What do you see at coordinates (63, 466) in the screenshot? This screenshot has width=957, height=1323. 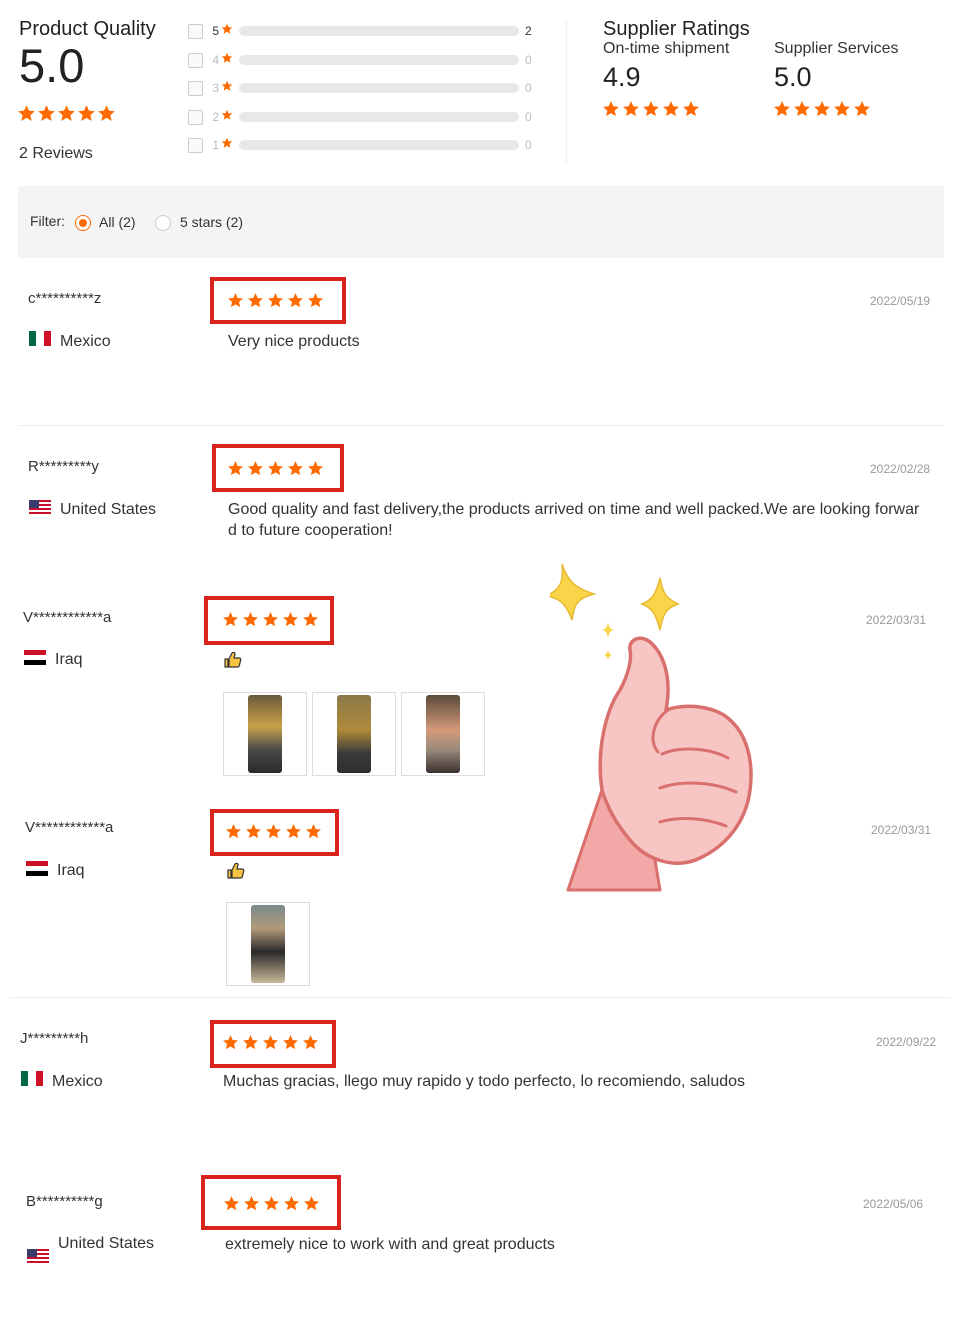 I see `reviewer-name: R*********y` at bounding box center [63, 466].